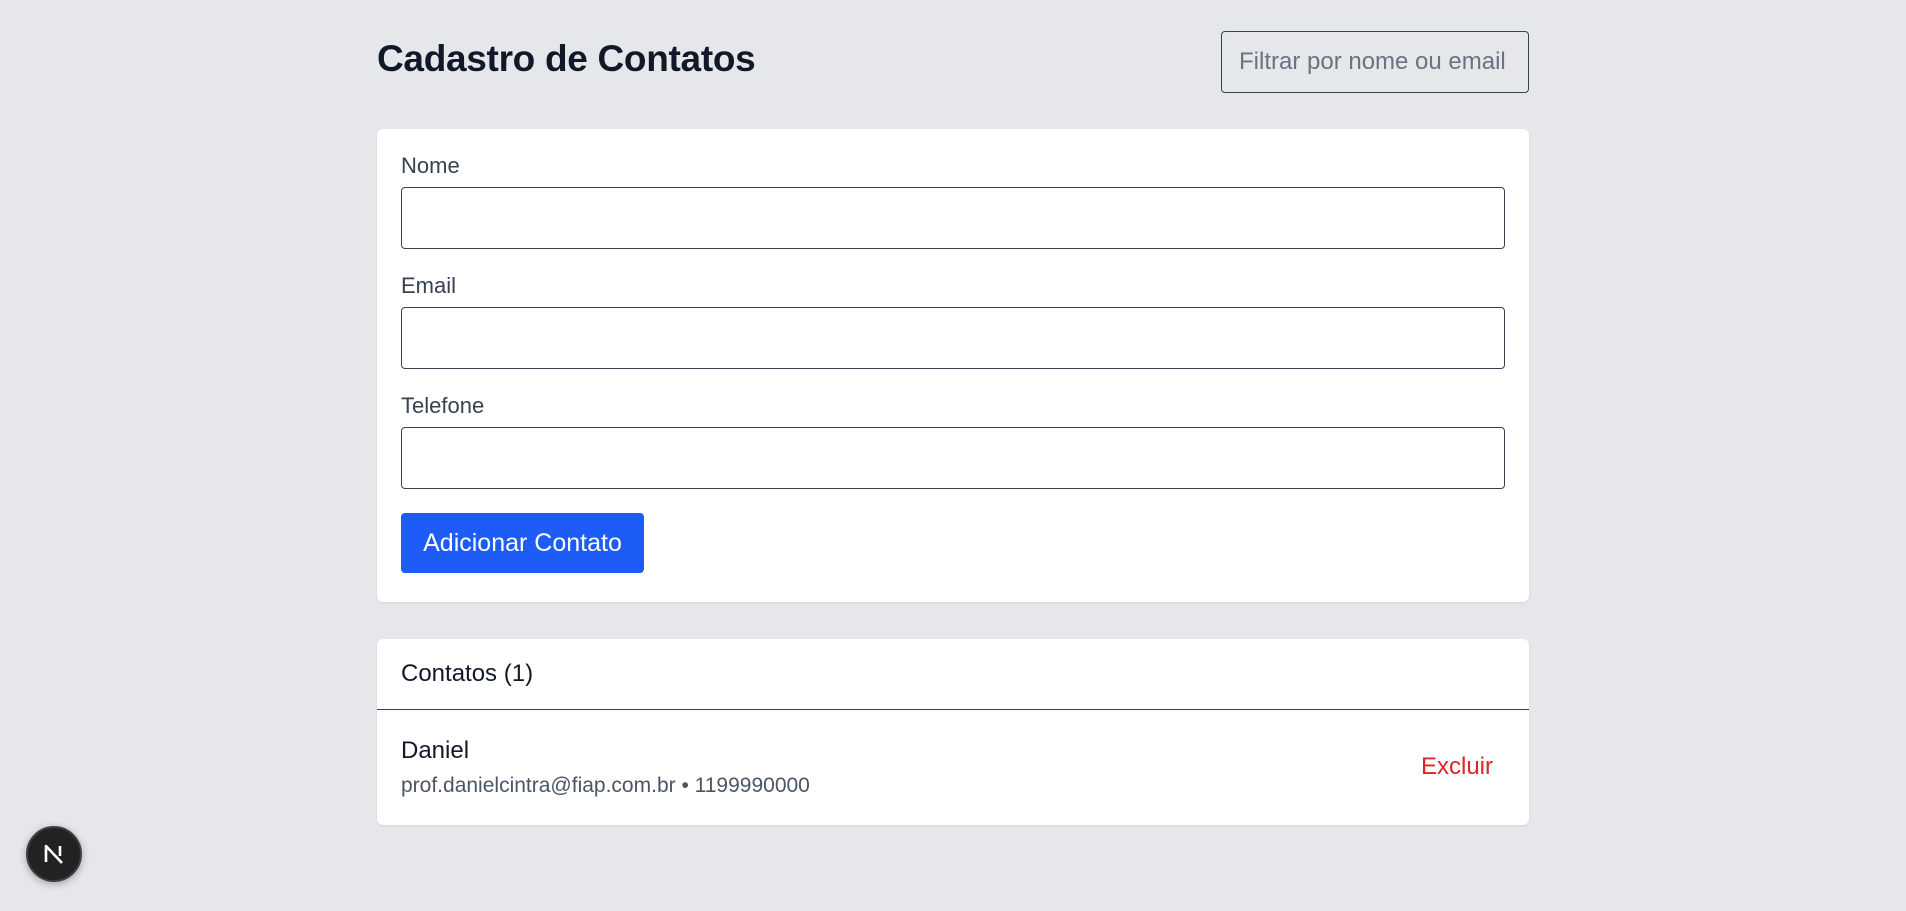 This screenshot has width=1906, height=911. What do you see at coordinates (435, 750) in the screenshot?
I see `contact-name: Daniel` at bounding box center [435, 750].